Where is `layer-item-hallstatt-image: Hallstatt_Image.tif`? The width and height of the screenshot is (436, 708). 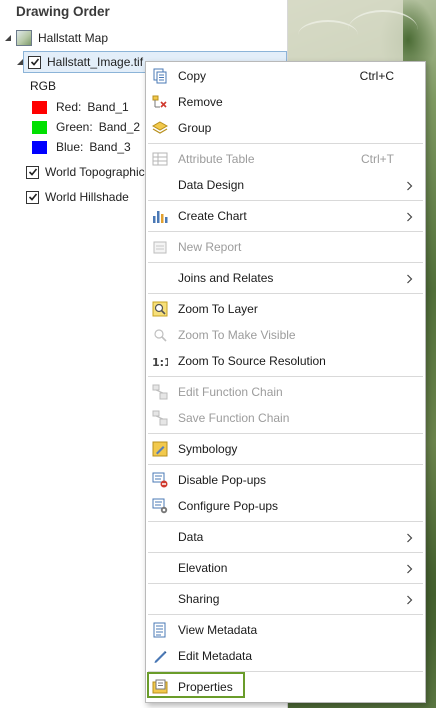 layer-item-hallstatt-image: Hallstatt_Image.tif is located at coordinates (79, 62).